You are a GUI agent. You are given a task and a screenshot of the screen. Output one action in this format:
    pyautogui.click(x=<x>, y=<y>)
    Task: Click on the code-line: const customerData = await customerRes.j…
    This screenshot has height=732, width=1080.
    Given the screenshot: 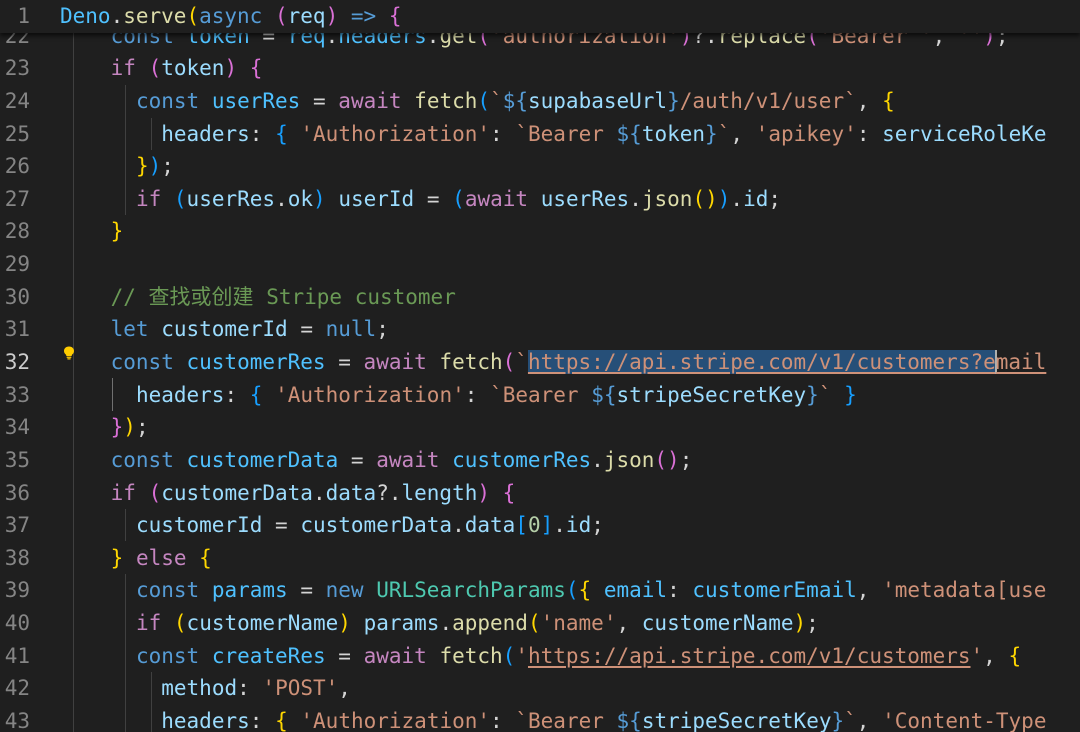 What is the action you would take?
    pyautogui.click(x=376, y=460)
    